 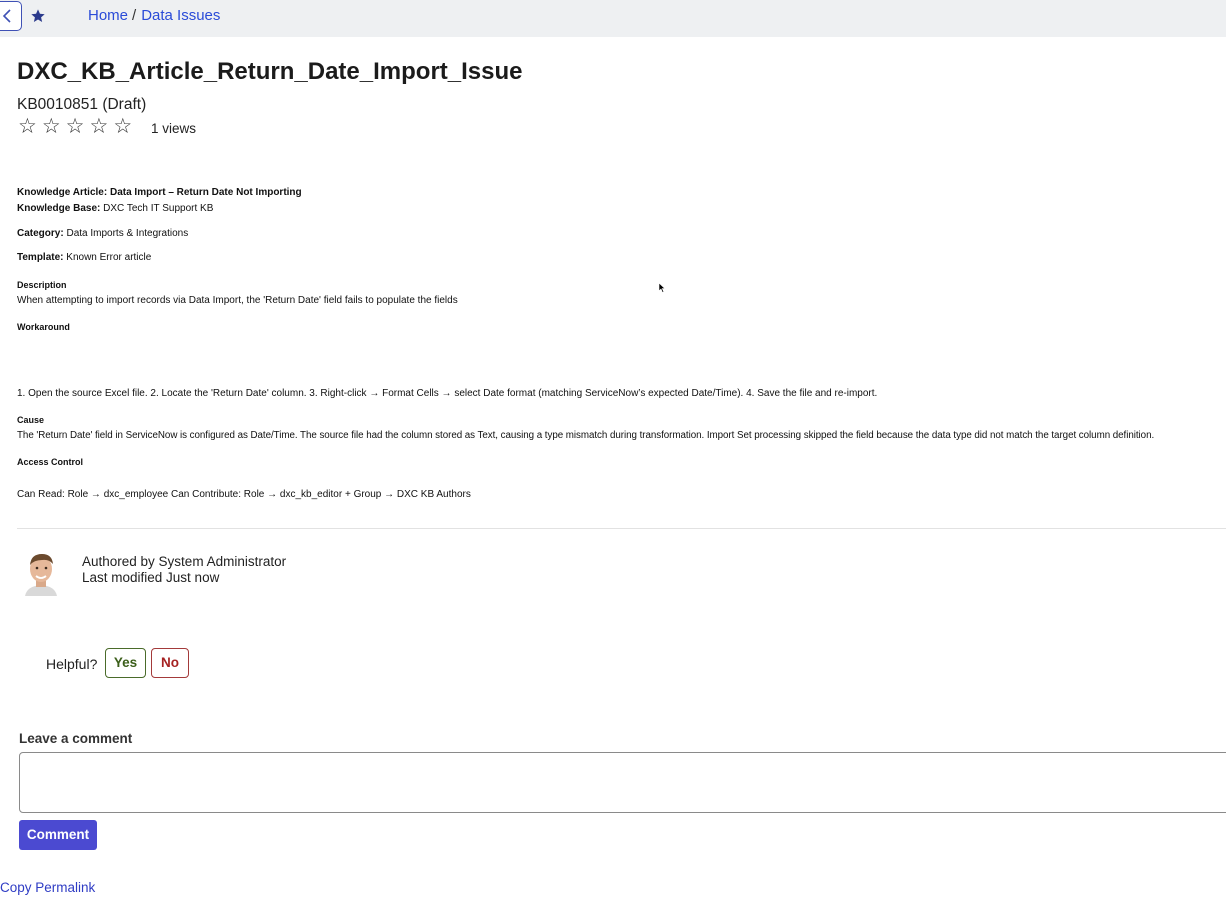 What do you see at coordinates (125, 663) in the screenshot?
I see `helpful-yes-button: Yes` at bounding box center [125, 663].